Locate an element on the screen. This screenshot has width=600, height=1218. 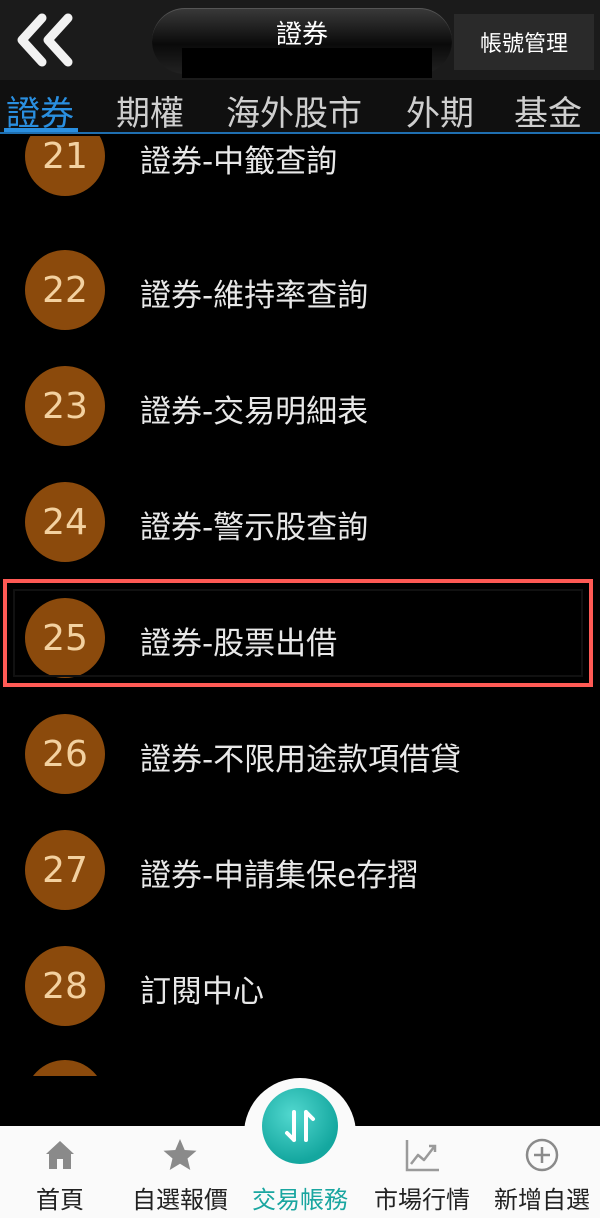
active-tab-indicator is located at coordinates (41, 130).